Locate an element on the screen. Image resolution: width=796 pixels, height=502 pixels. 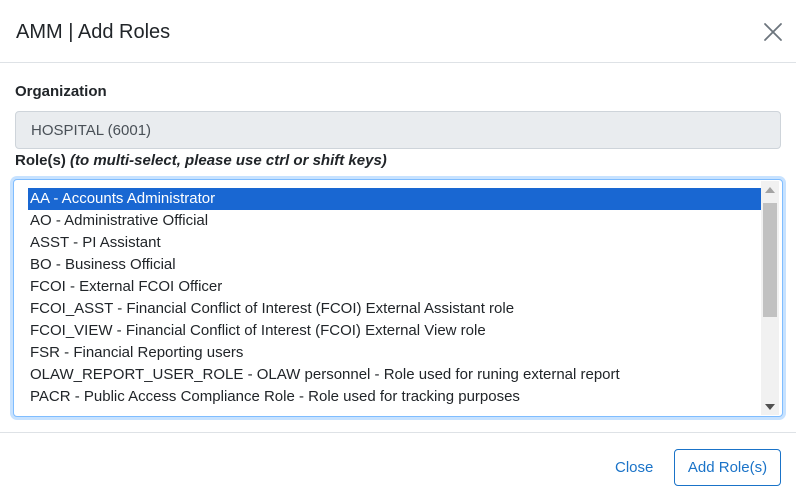
role-option: AO - Administrative Official is located at coordinates (395, 221).